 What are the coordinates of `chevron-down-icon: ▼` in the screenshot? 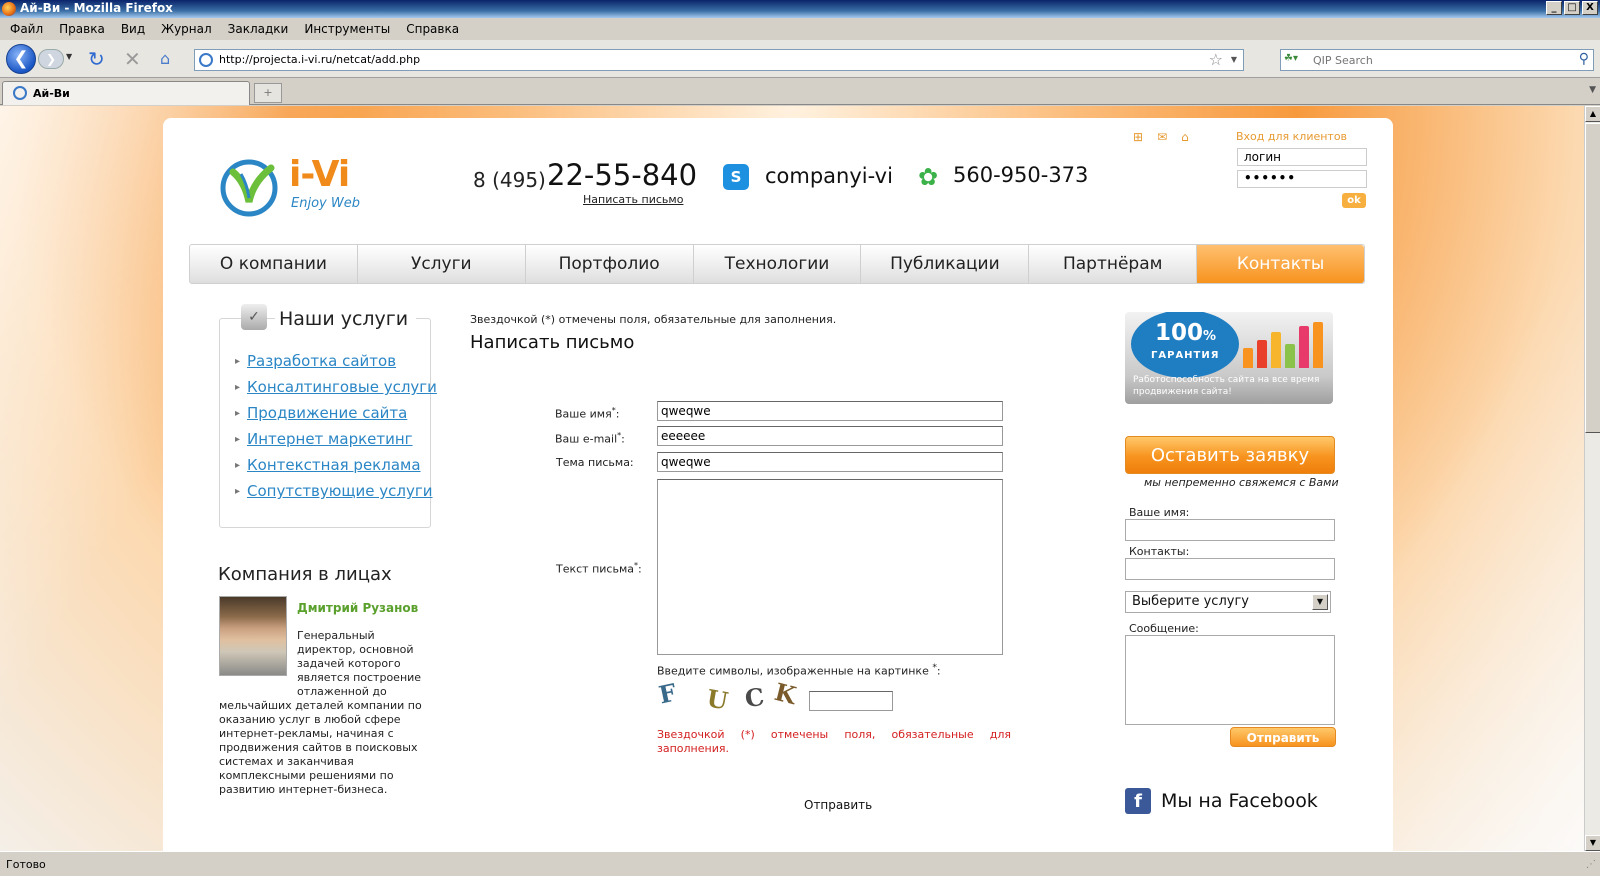 It's located at (1320, 602).